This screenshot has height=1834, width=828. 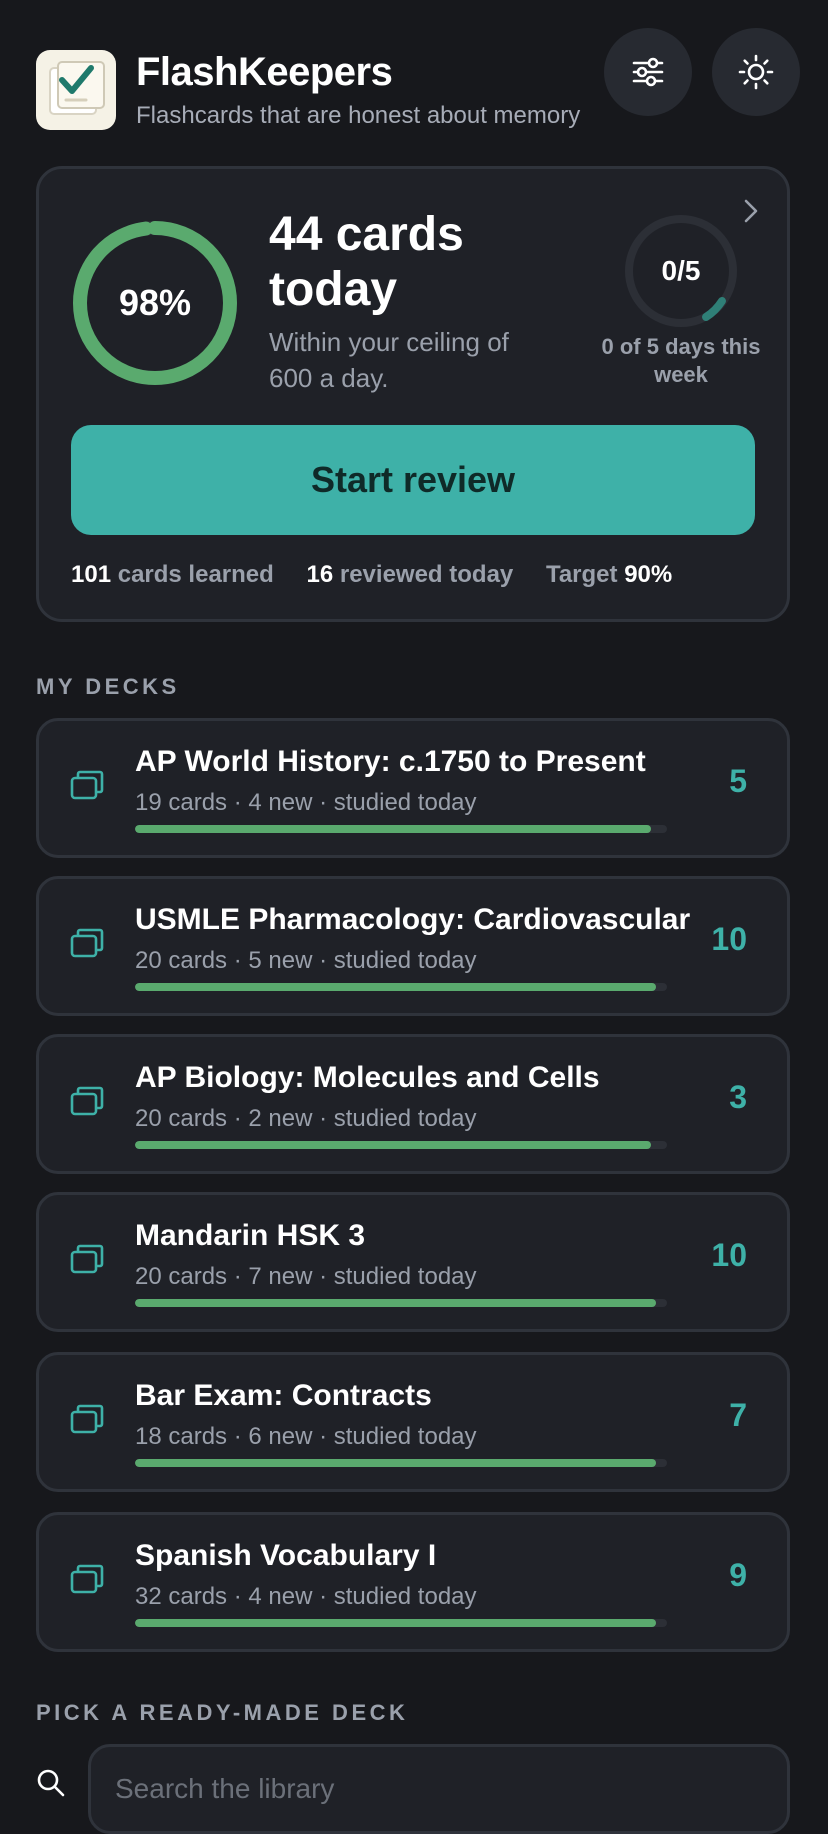 What do you see at coordinates (250, 1235) in the screenshot?
I see `deck-title: Mandarin HSK 3` at bounding box center [250, 1235].